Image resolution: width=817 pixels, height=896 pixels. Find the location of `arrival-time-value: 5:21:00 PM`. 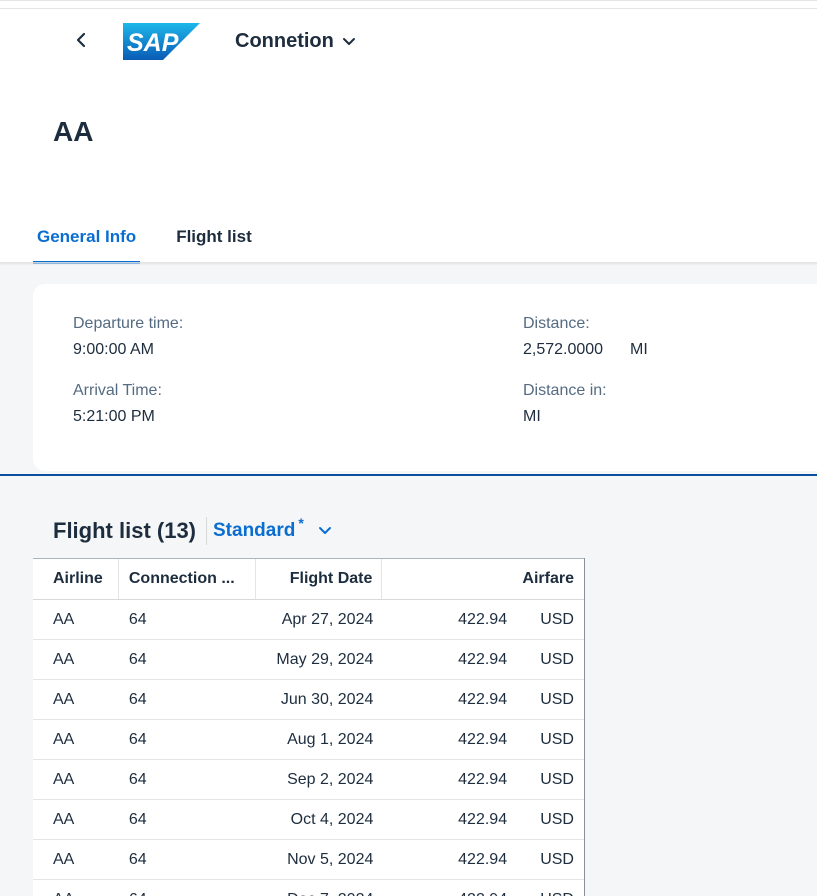

arrival-time-value: 5:21:00 PM is located at coordinates (114, 416).